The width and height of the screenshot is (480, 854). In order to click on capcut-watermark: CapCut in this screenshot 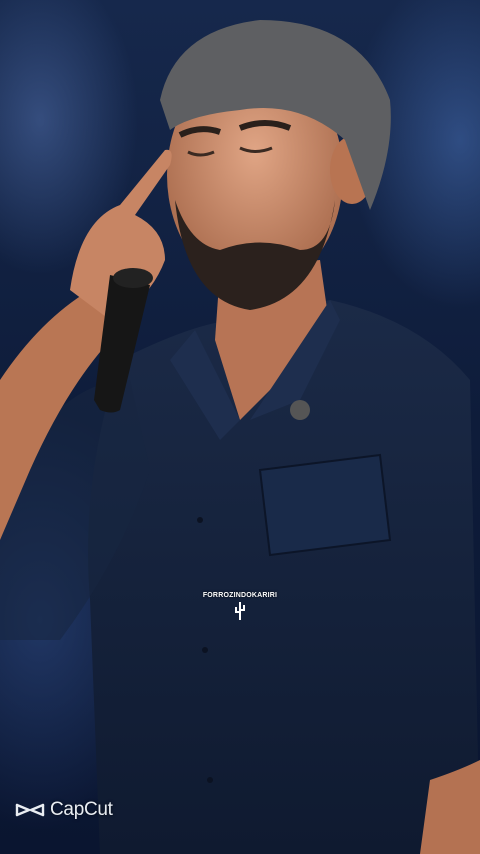, I will do `click(63, 810)`.